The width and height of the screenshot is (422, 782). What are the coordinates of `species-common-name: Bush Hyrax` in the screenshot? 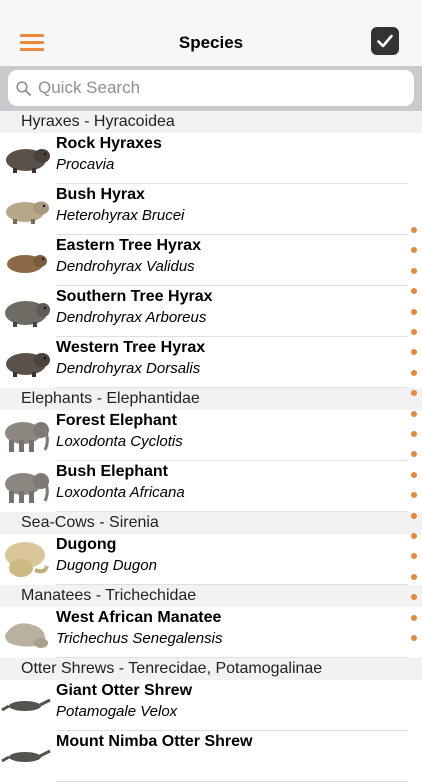 It's located at (100, 194).